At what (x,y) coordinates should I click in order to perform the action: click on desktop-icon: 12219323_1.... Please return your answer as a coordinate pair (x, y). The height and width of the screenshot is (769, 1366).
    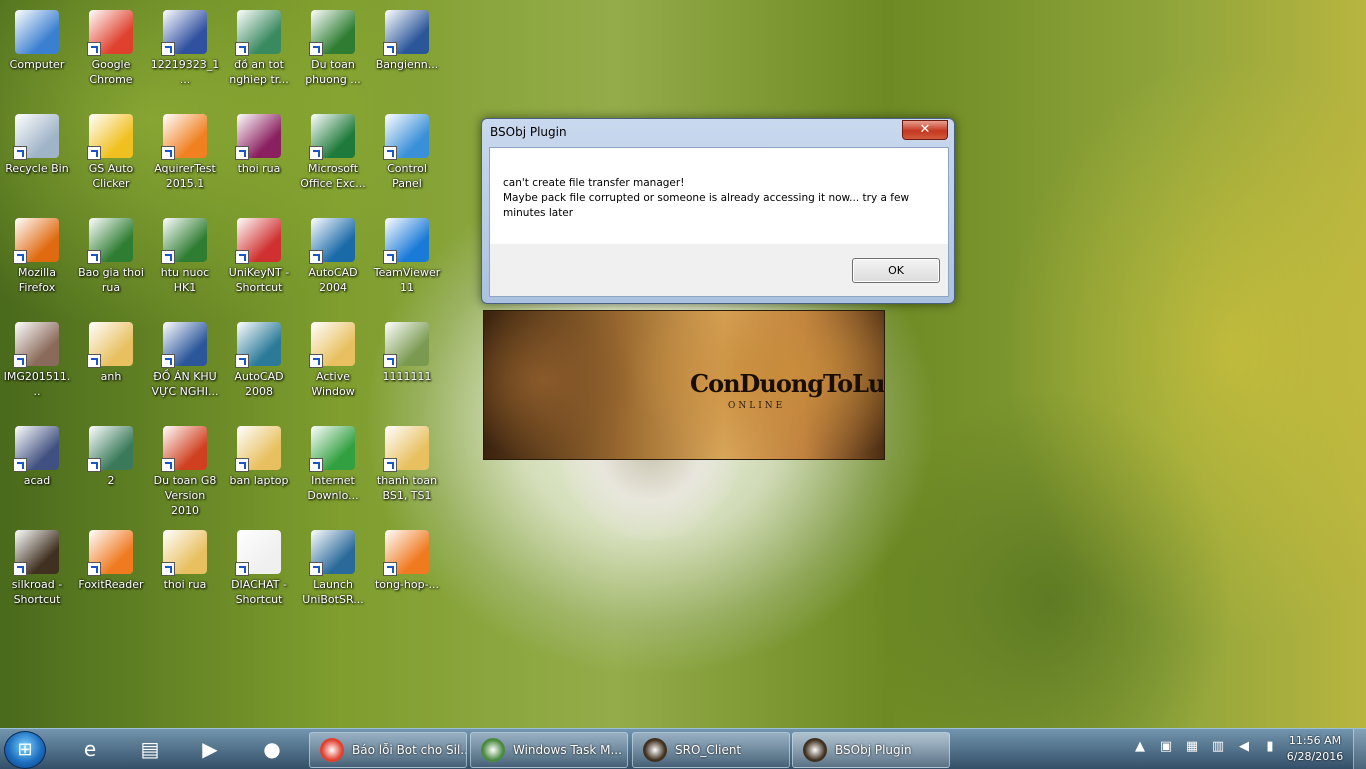
    Looking at the image, I should click on (185, 54).